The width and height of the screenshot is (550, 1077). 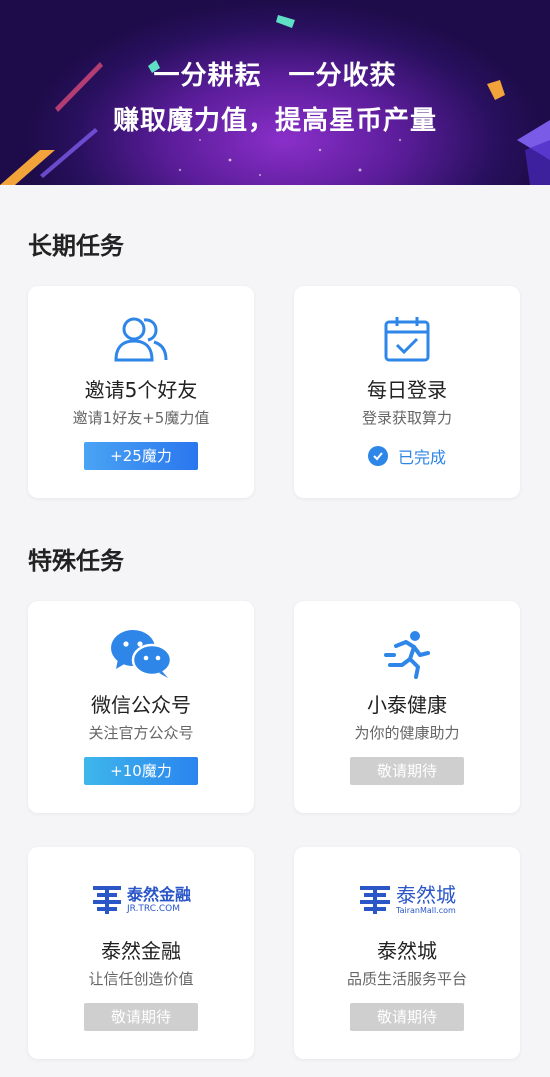 I want to click on task-subtitle: 关注官方公众号, so click(x=141, y=733).